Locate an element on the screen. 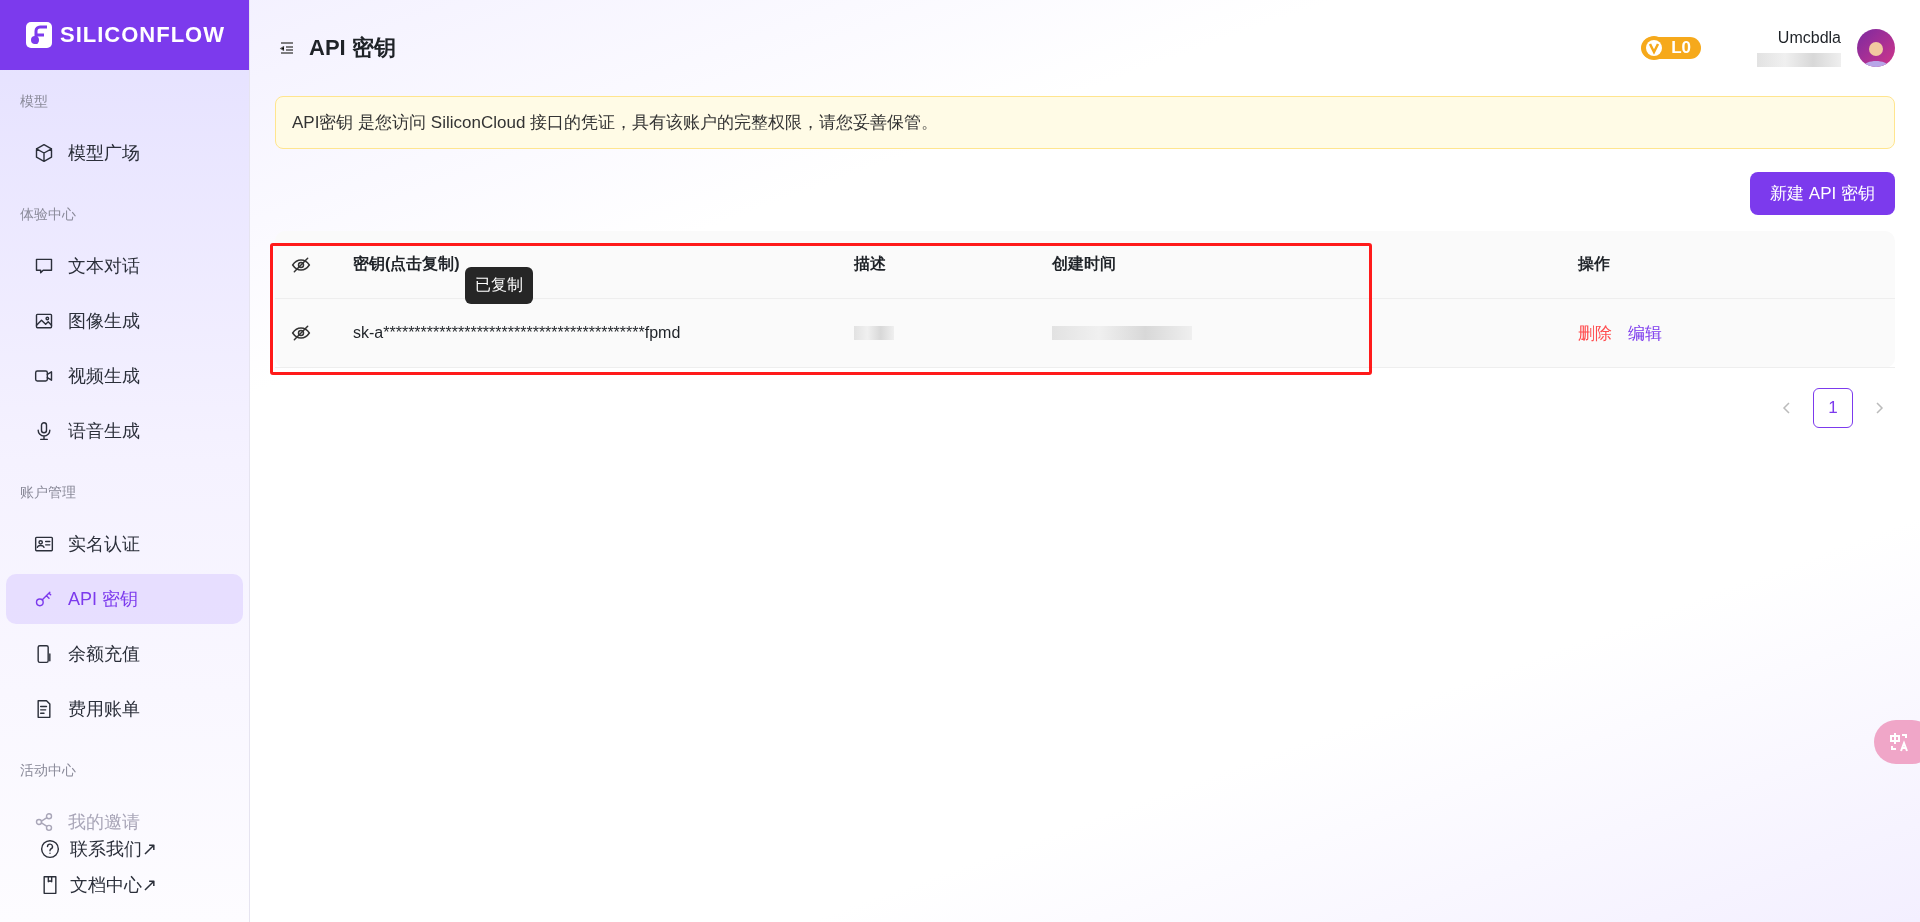 The image size is (1920, 922). column-header: 描述 is located at coordinates (937, 265).